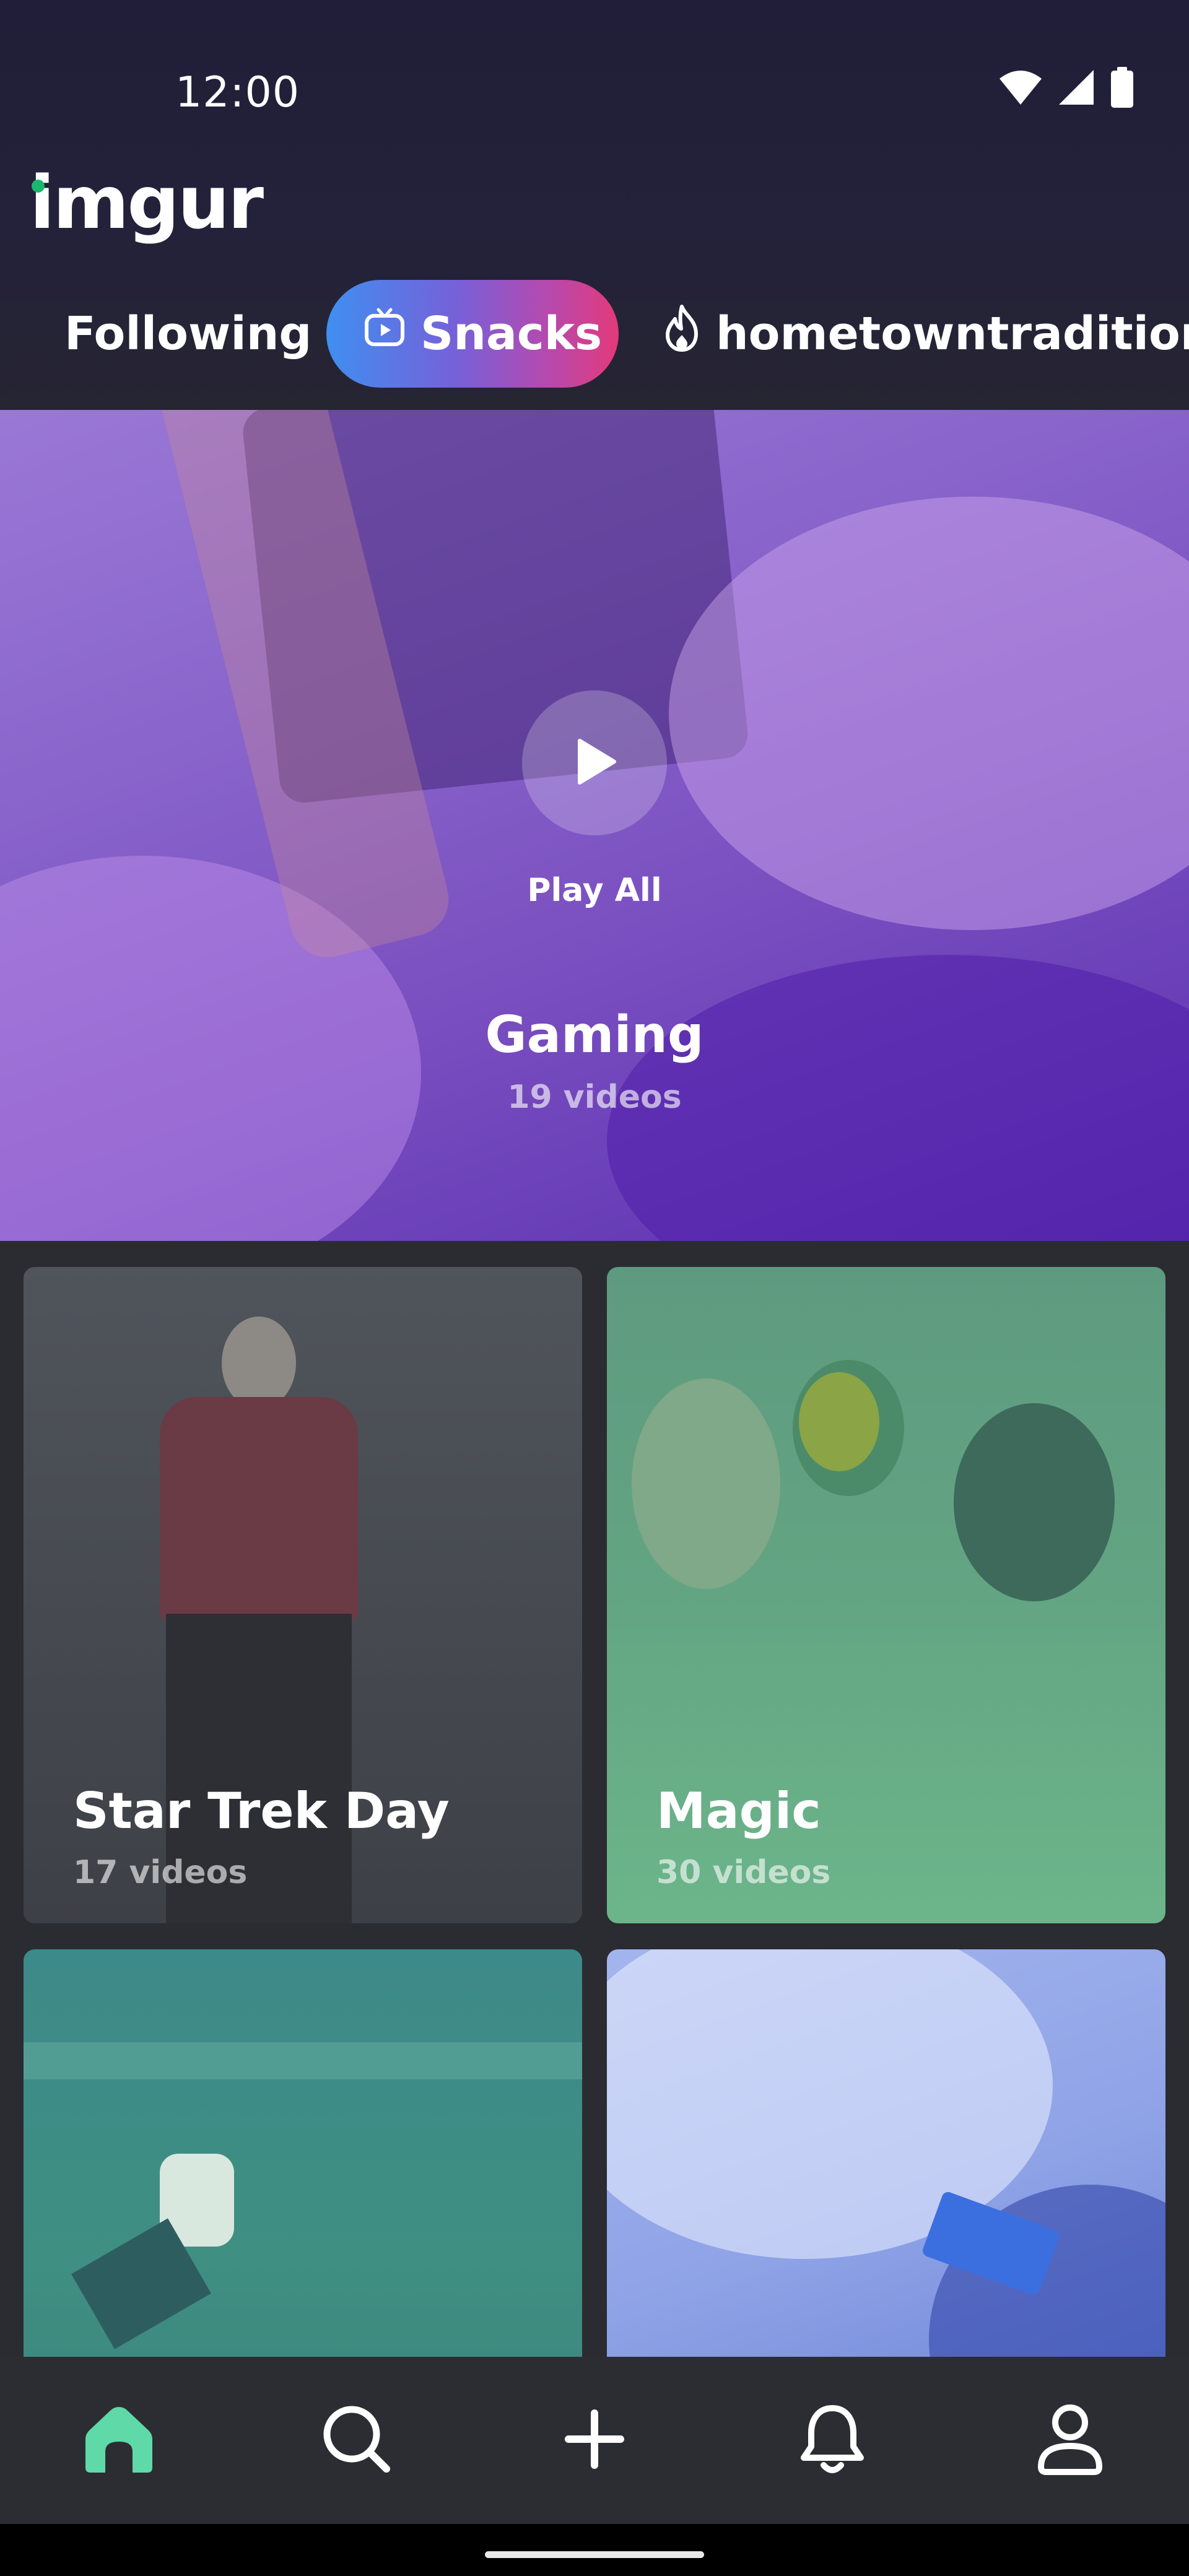  What do you see at coordinates (594, 890) in the screenshot?
I see `play-all-label: Play All` at bounding box center [594, 890].